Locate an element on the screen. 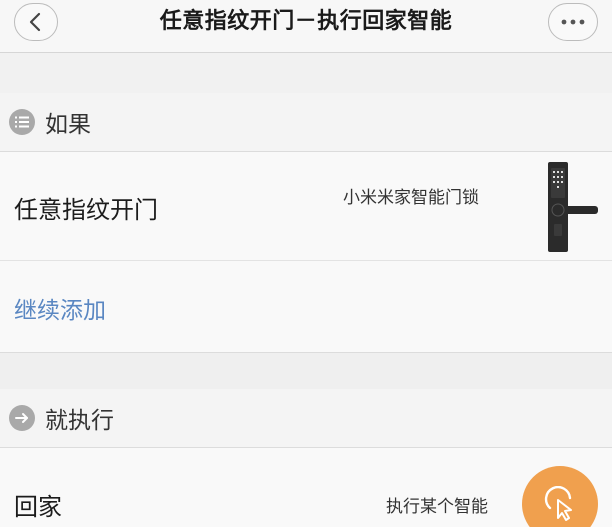 The width and height of the screenshot is (612, 527). action-detail: 执行某个智能 is located at coordinates (437, 507).